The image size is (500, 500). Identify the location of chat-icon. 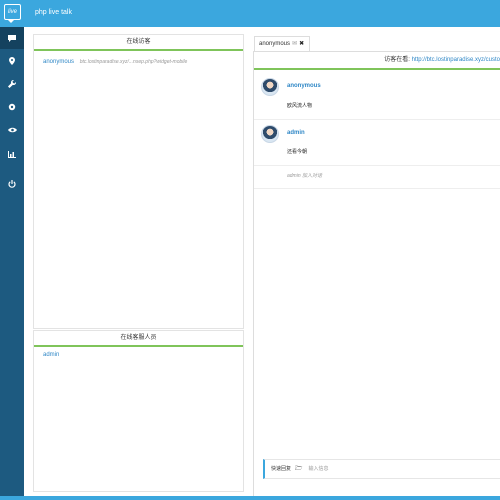
(12, 38).